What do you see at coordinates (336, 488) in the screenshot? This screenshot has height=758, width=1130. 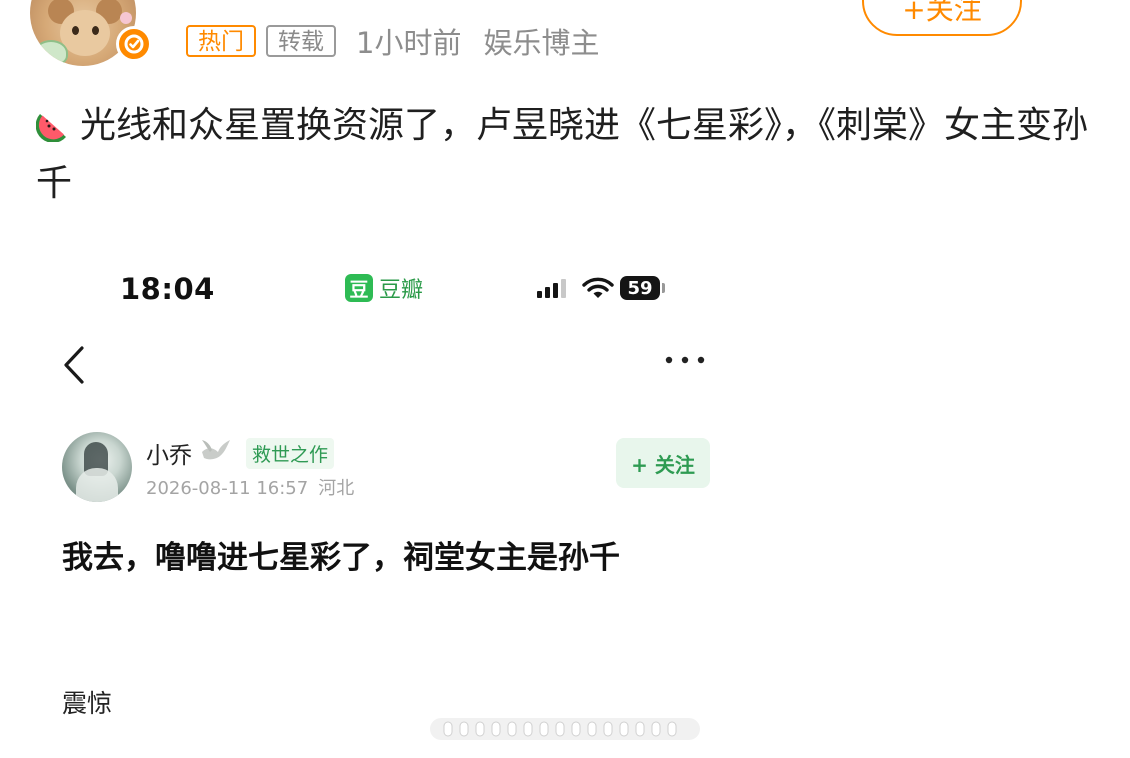 I see `douban-post-location: 河北` at bounding box center [336, 488].